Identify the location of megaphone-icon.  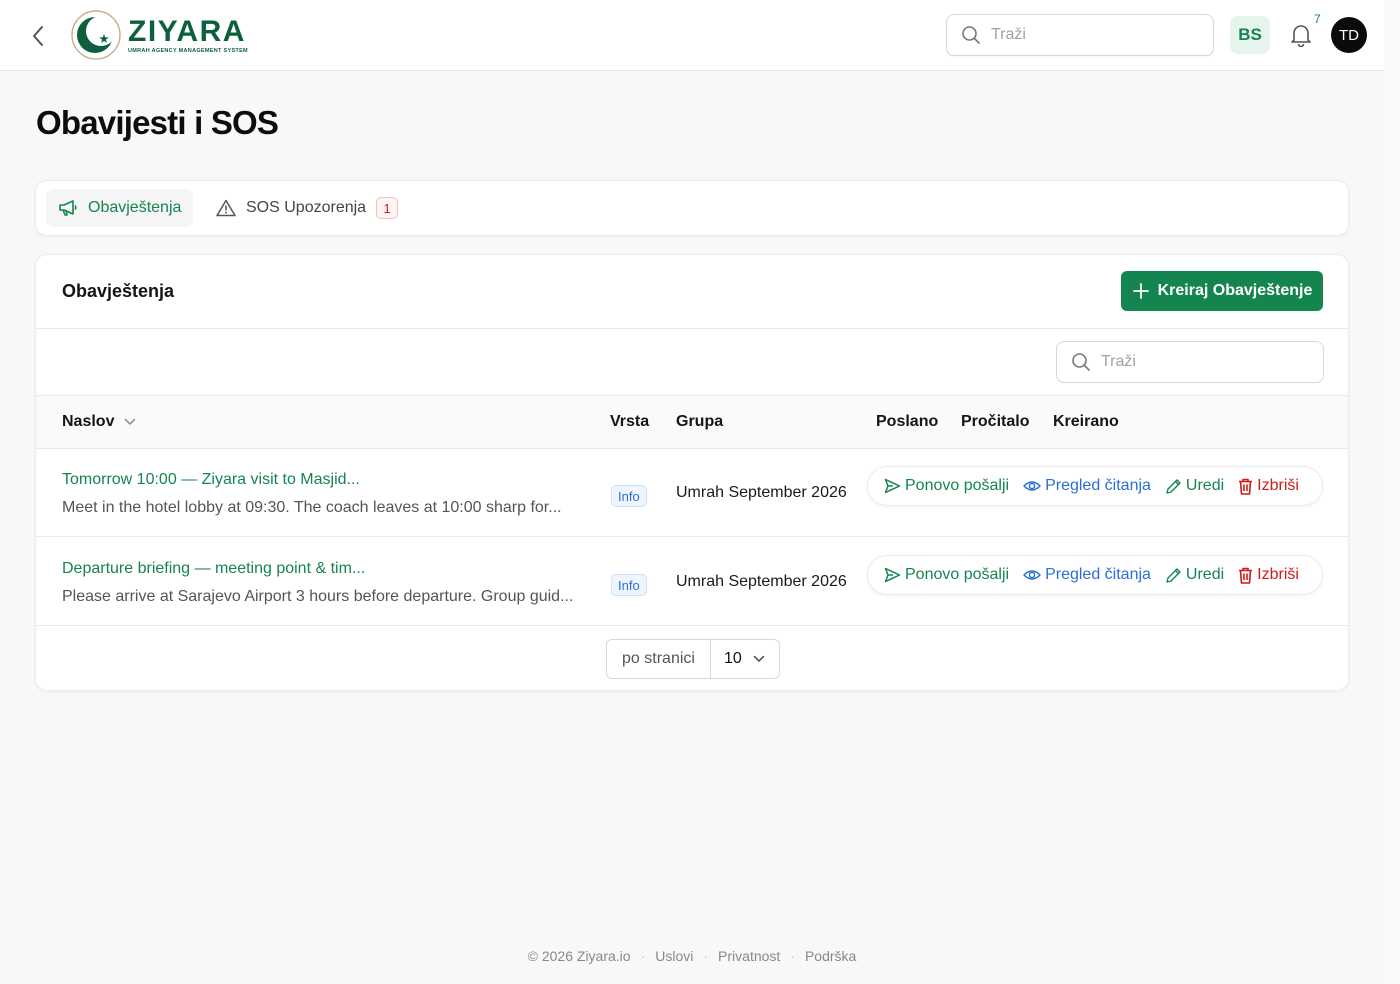
(68, 208).